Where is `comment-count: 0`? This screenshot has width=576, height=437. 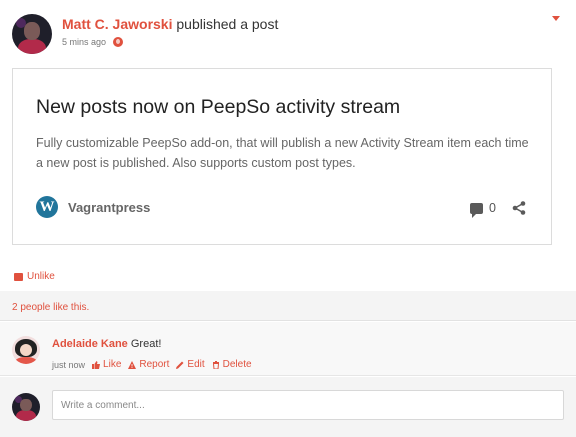 comment-count: 0 is located at coordinates (492, 208).